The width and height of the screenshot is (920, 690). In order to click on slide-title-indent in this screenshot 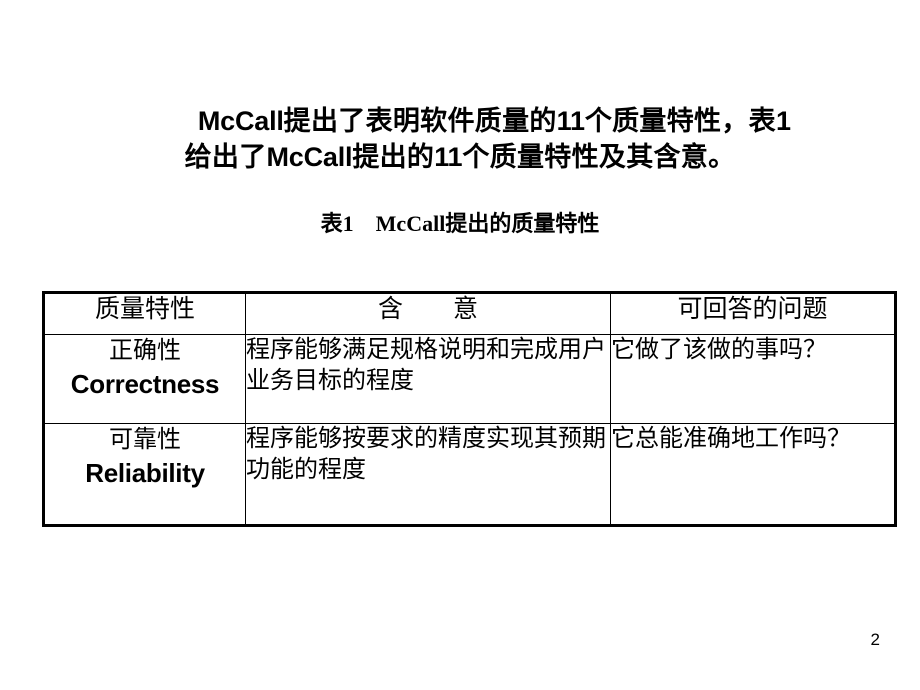, I will do `click(170, 121)`.